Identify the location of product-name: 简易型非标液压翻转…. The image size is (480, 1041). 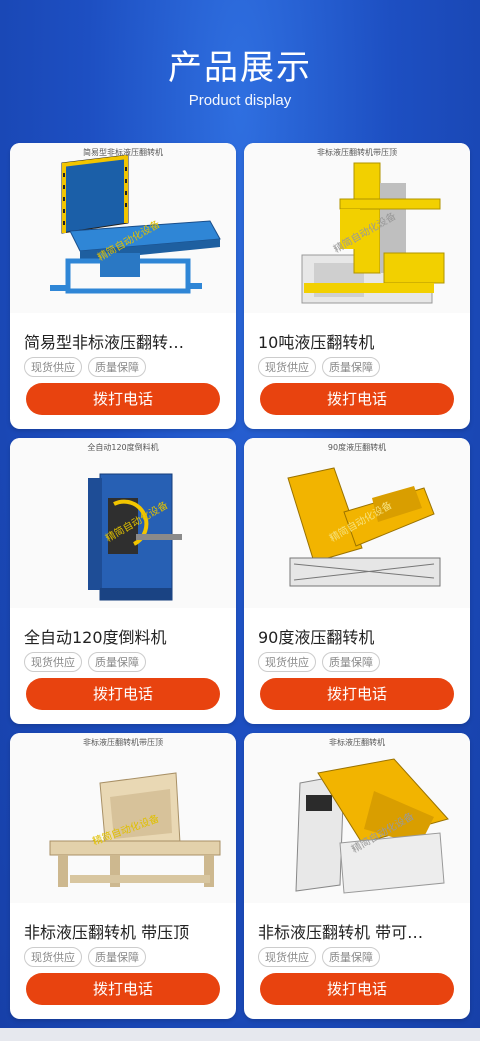
(124, 341).